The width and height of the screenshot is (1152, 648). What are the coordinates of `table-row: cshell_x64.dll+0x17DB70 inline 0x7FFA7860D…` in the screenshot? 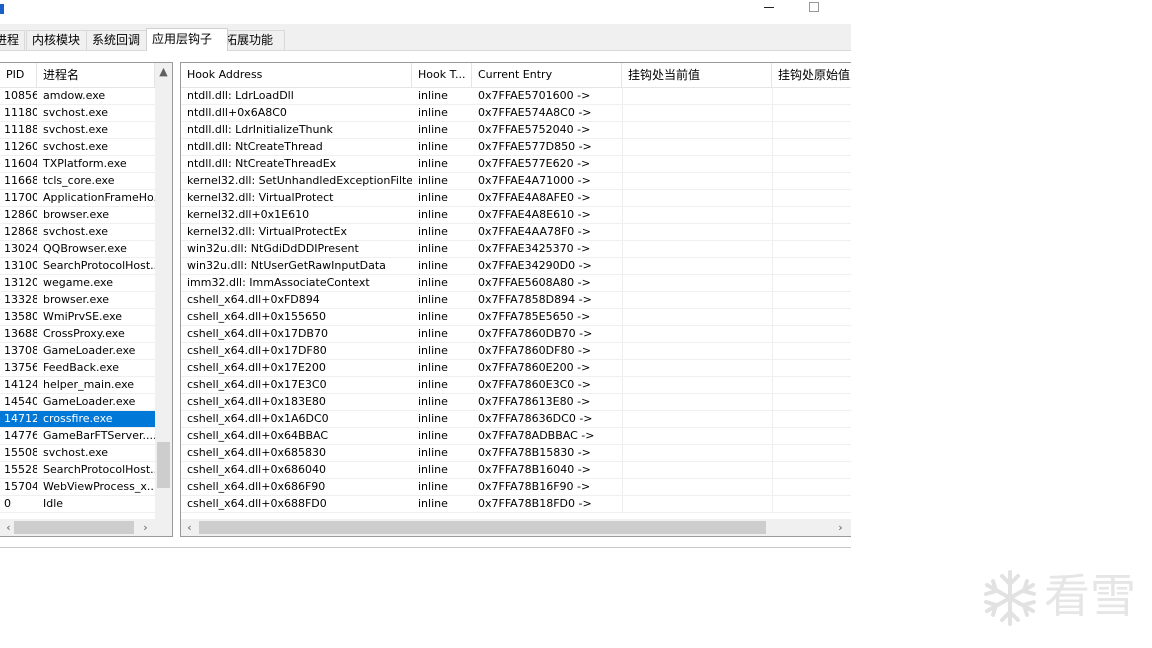 It's located at (516, 334).